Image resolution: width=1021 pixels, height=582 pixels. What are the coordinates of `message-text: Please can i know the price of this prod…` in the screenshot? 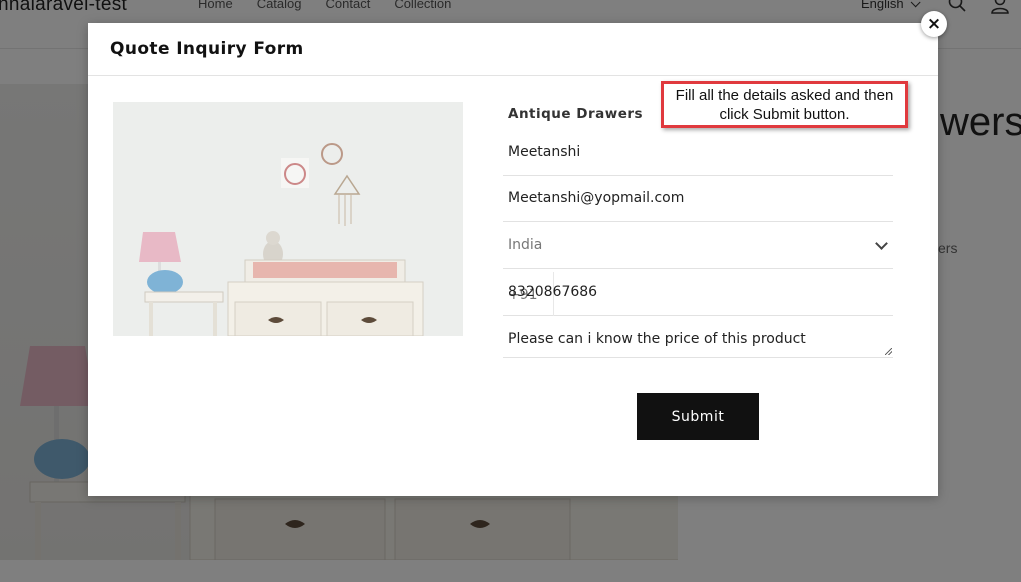 It's located at (657, 339).